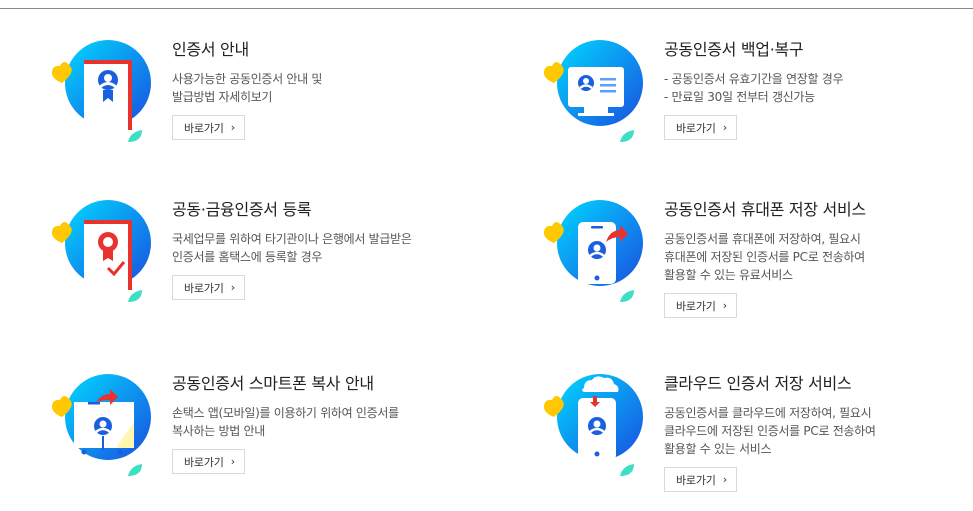  I want to click on service-card-certificate-info: 인증서 안내 사용가능한 공동인증서 안내 및 발급방법 자세히보기 바로가기 ›, so click(268, 105).